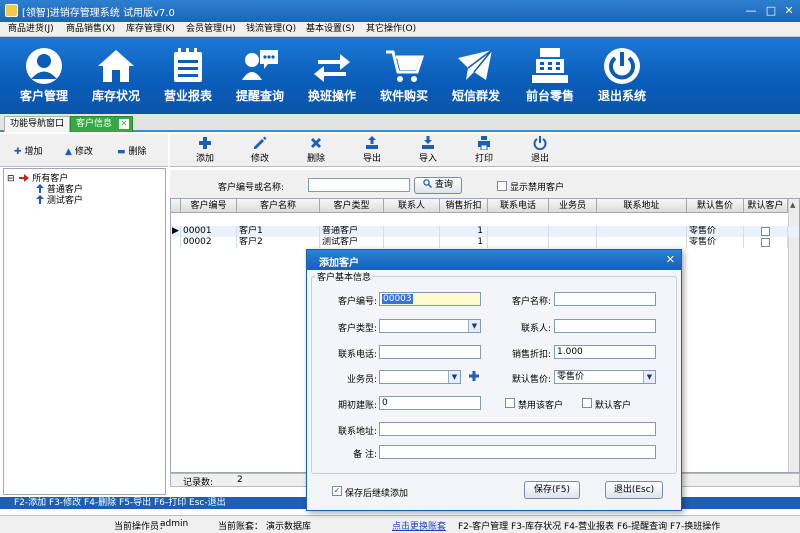 The image size is (800, 533). What do you see at coordinates (352, 242) in the screenshot?
I see `cell-type: 测试客户` at bounding box center [352, 242].